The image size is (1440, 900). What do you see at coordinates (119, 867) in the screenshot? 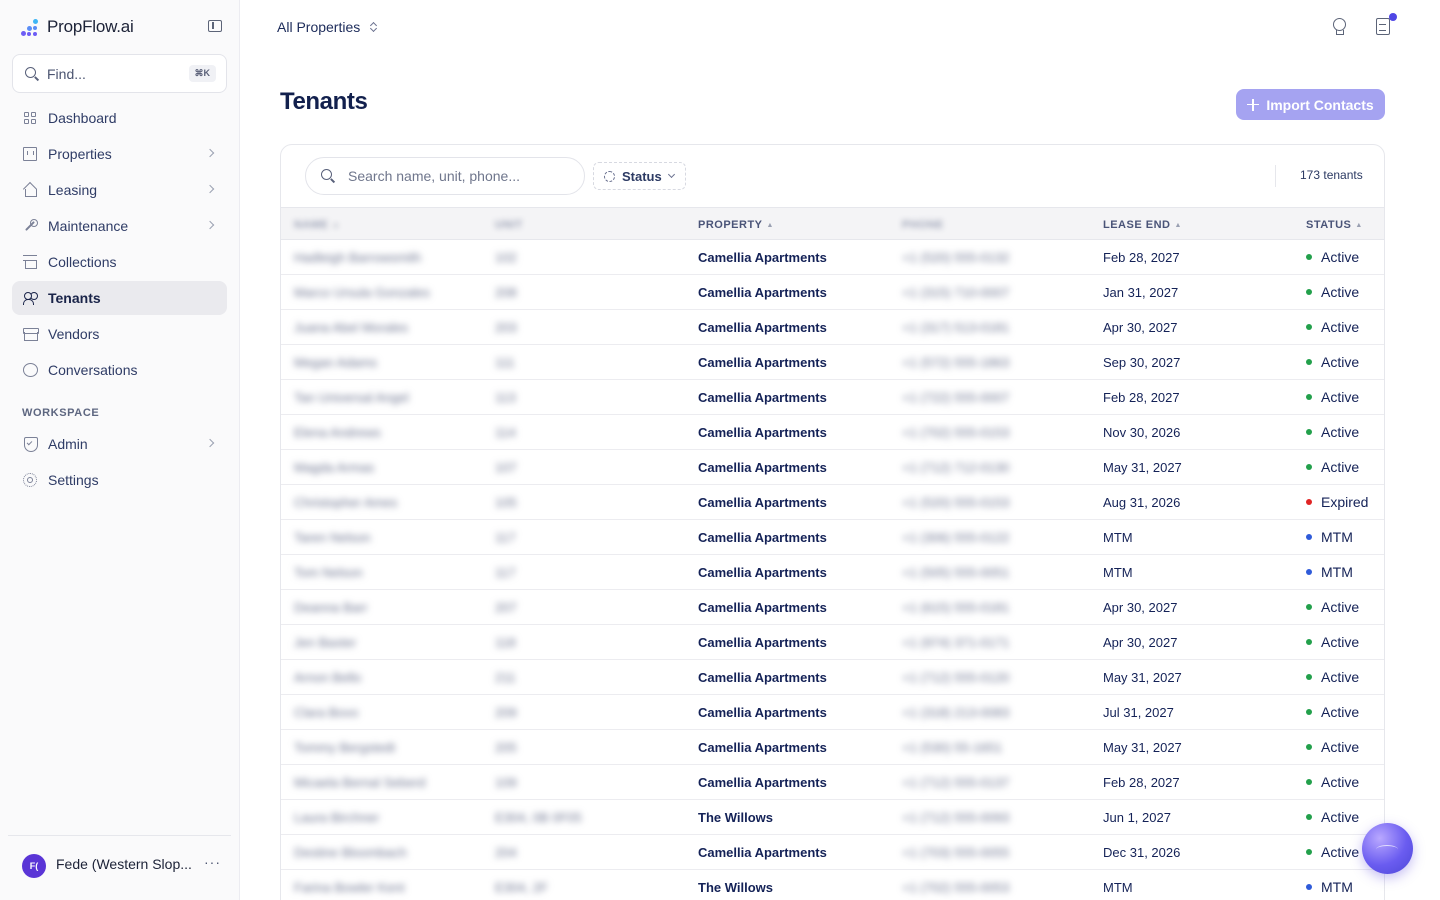
I see `user-menu: F( Fede (Western Slop... ···` at bounding box center [119, 867].